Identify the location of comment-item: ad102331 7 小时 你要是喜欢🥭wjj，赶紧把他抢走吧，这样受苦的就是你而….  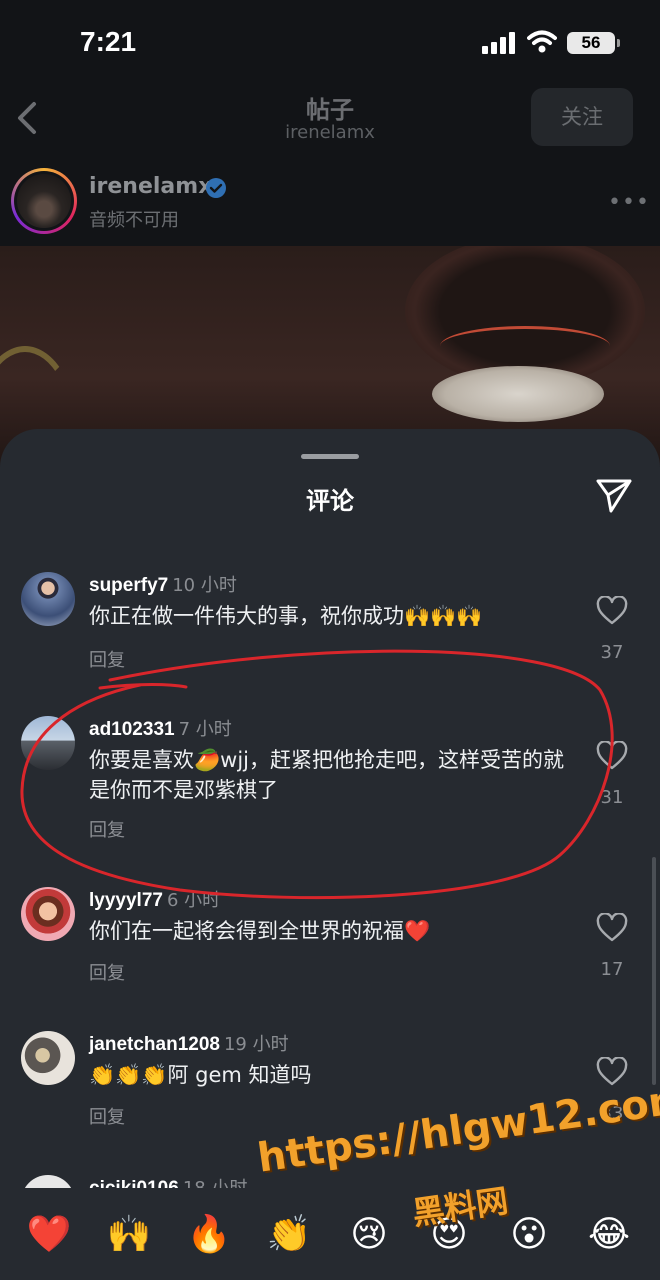
(330, 781).